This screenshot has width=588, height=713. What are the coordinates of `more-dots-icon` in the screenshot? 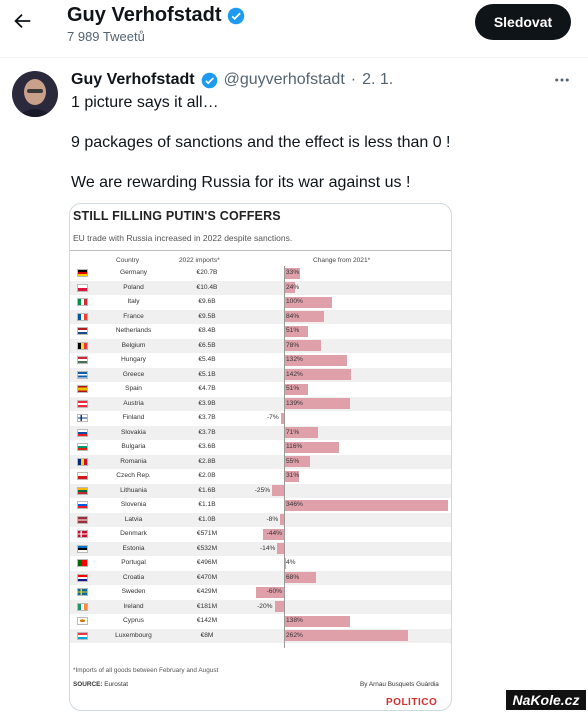 It's located at (562, 80).